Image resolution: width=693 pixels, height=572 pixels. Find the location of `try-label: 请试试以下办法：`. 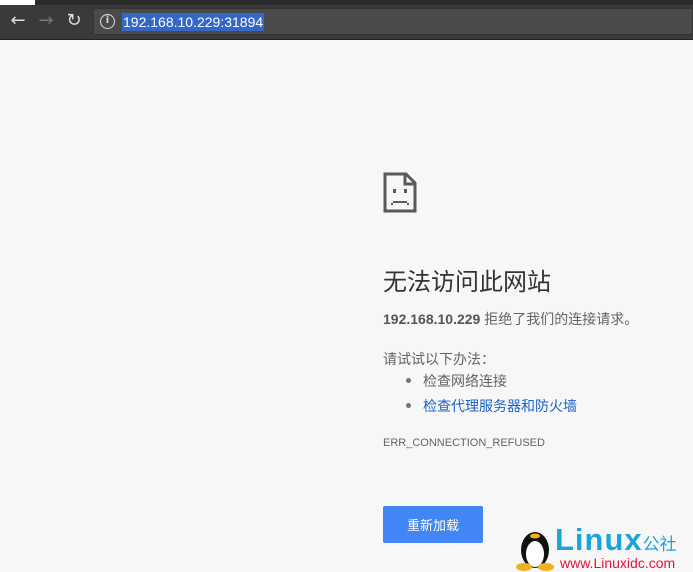

try-label: 请试试以下办法： is located at coordinates (439, 359).